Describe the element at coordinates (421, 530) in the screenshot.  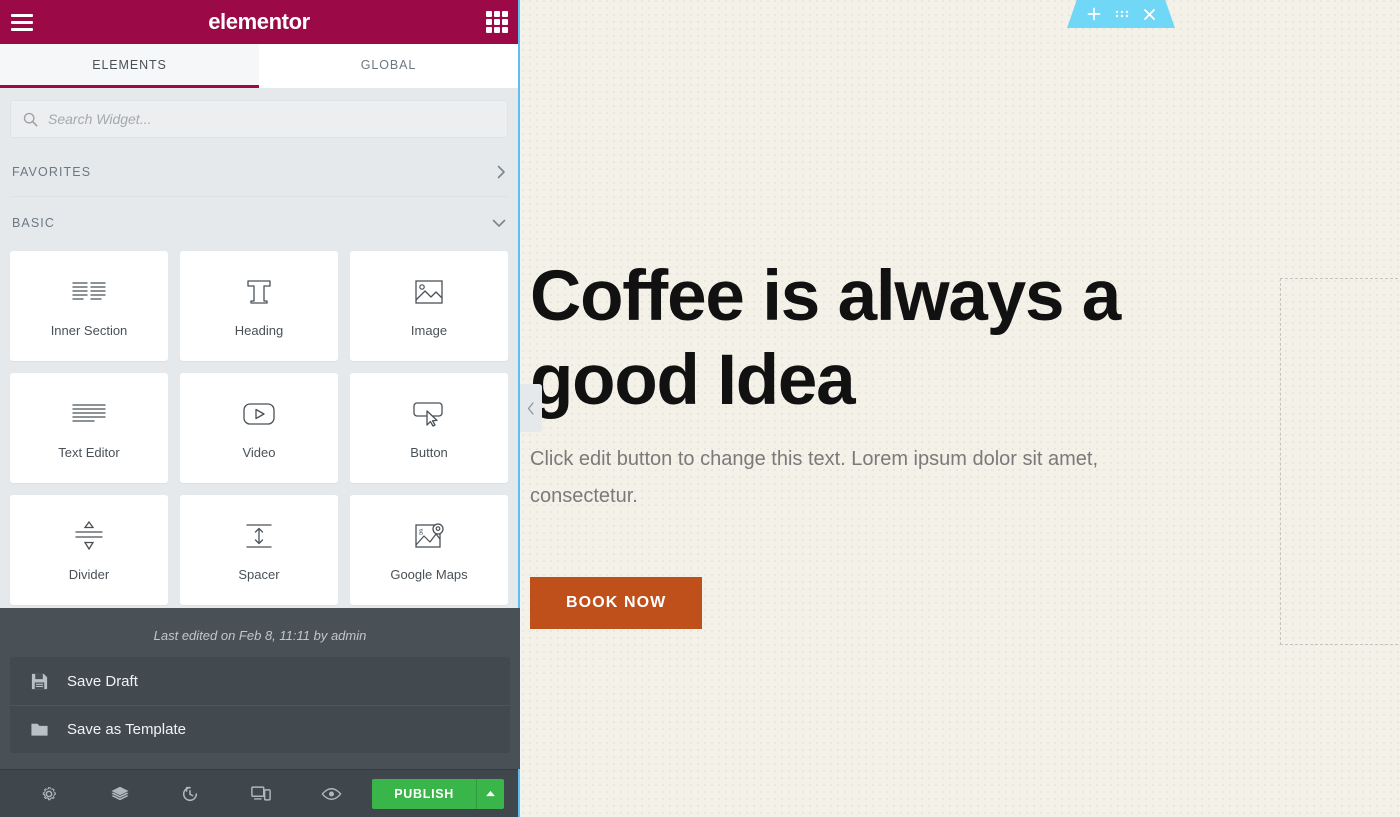
I see `svg-text: g` at that location.